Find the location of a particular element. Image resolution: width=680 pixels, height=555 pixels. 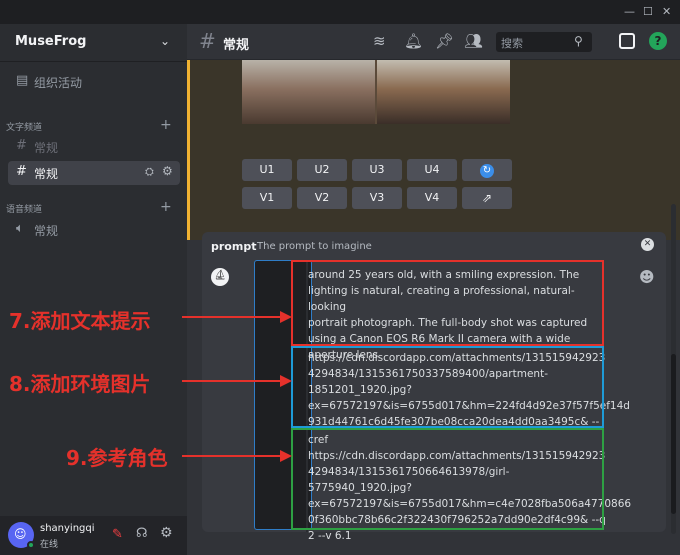

category-label: 文字频道 is located at coordinates (24, 128).